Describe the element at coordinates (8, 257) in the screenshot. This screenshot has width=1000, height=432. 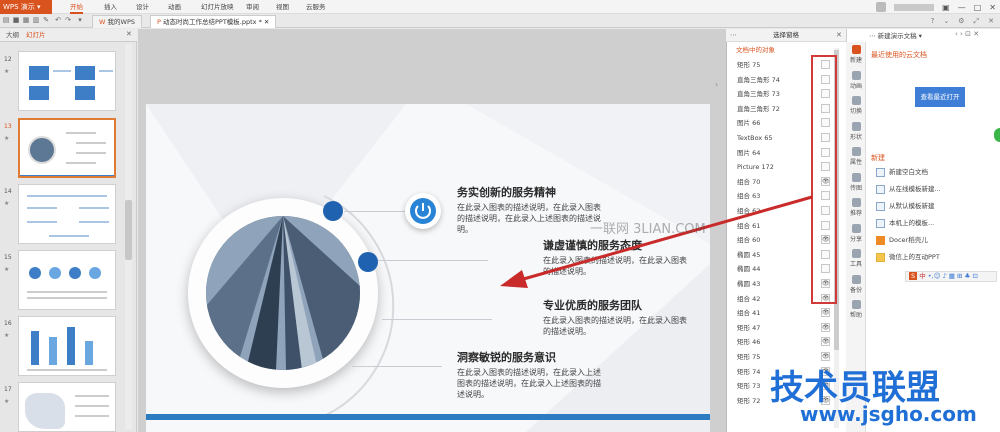
I see `slide-number: 15` at that location.